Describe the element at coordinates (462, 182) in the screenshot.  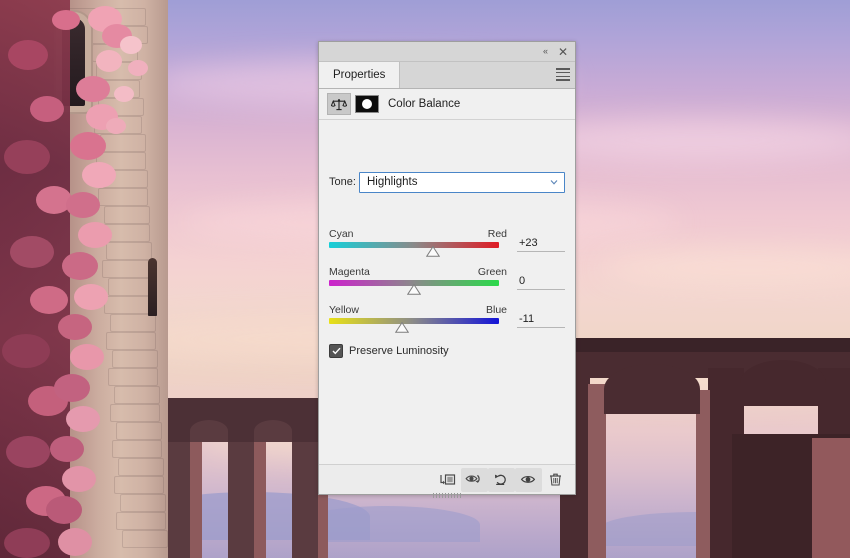
I see `tone-select: Highlights` at that location.